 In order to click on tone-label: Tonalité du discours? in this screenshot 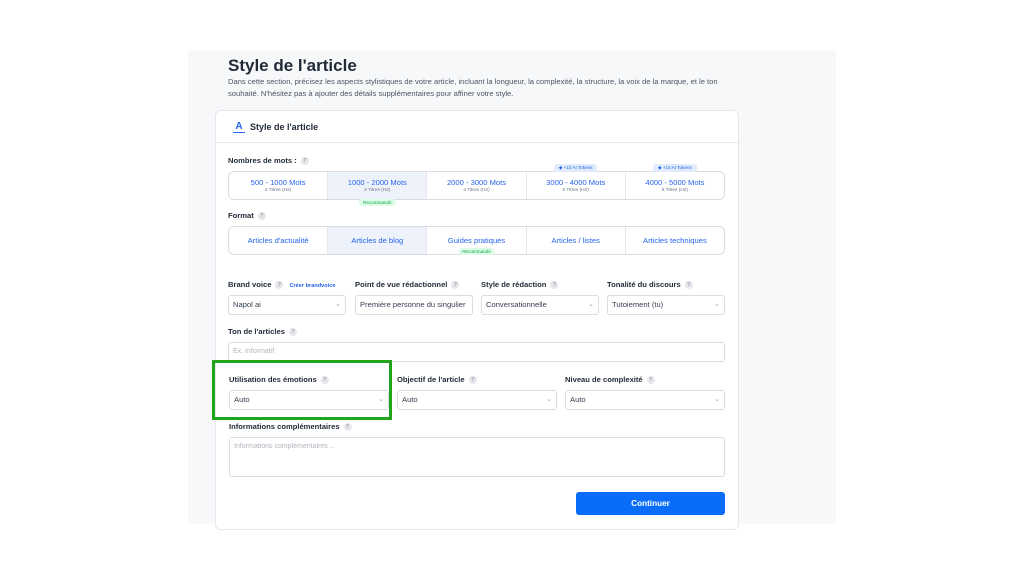, I will do `click(650, 284)`.